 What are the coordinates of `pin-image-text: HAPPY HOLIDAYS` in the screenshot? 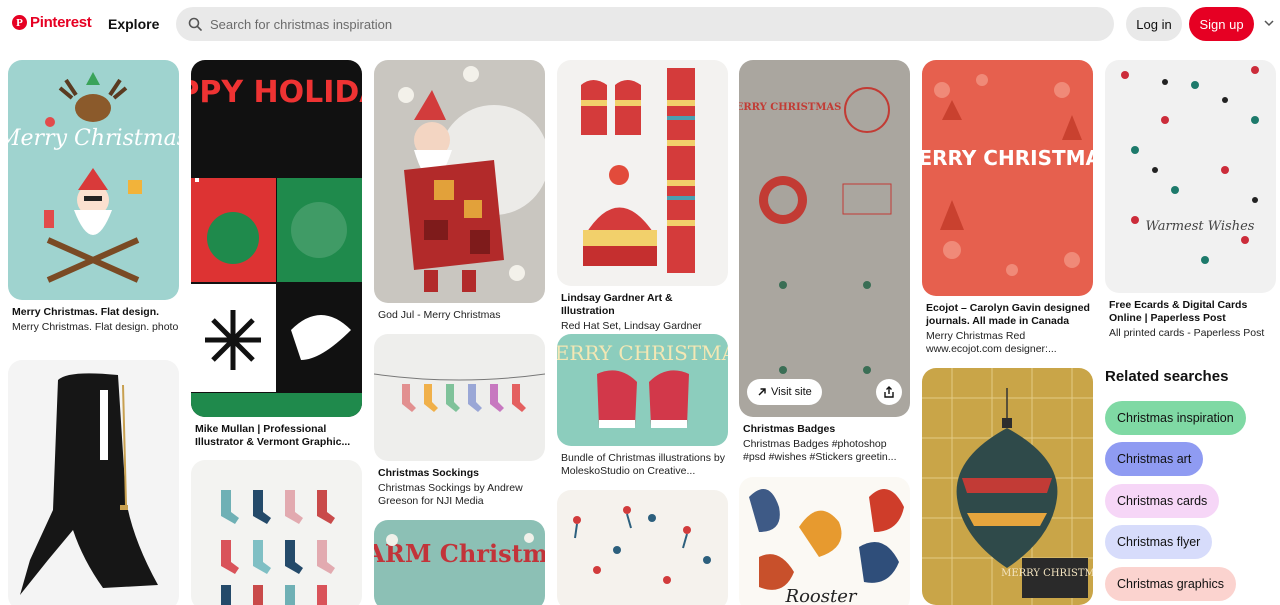 It's located at (276, 92).